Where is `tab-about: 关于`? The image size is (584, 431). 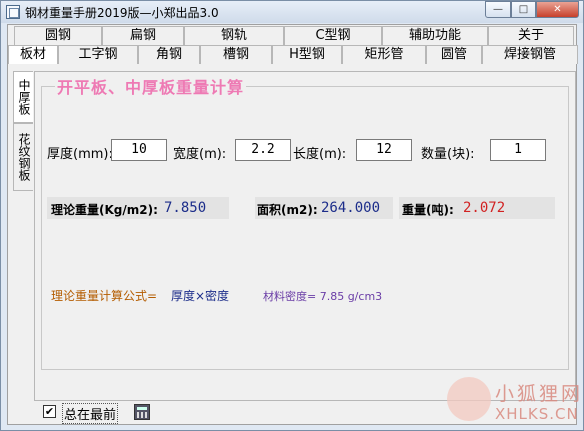 tab-about: 关于 is located at coordinates (531, 35).